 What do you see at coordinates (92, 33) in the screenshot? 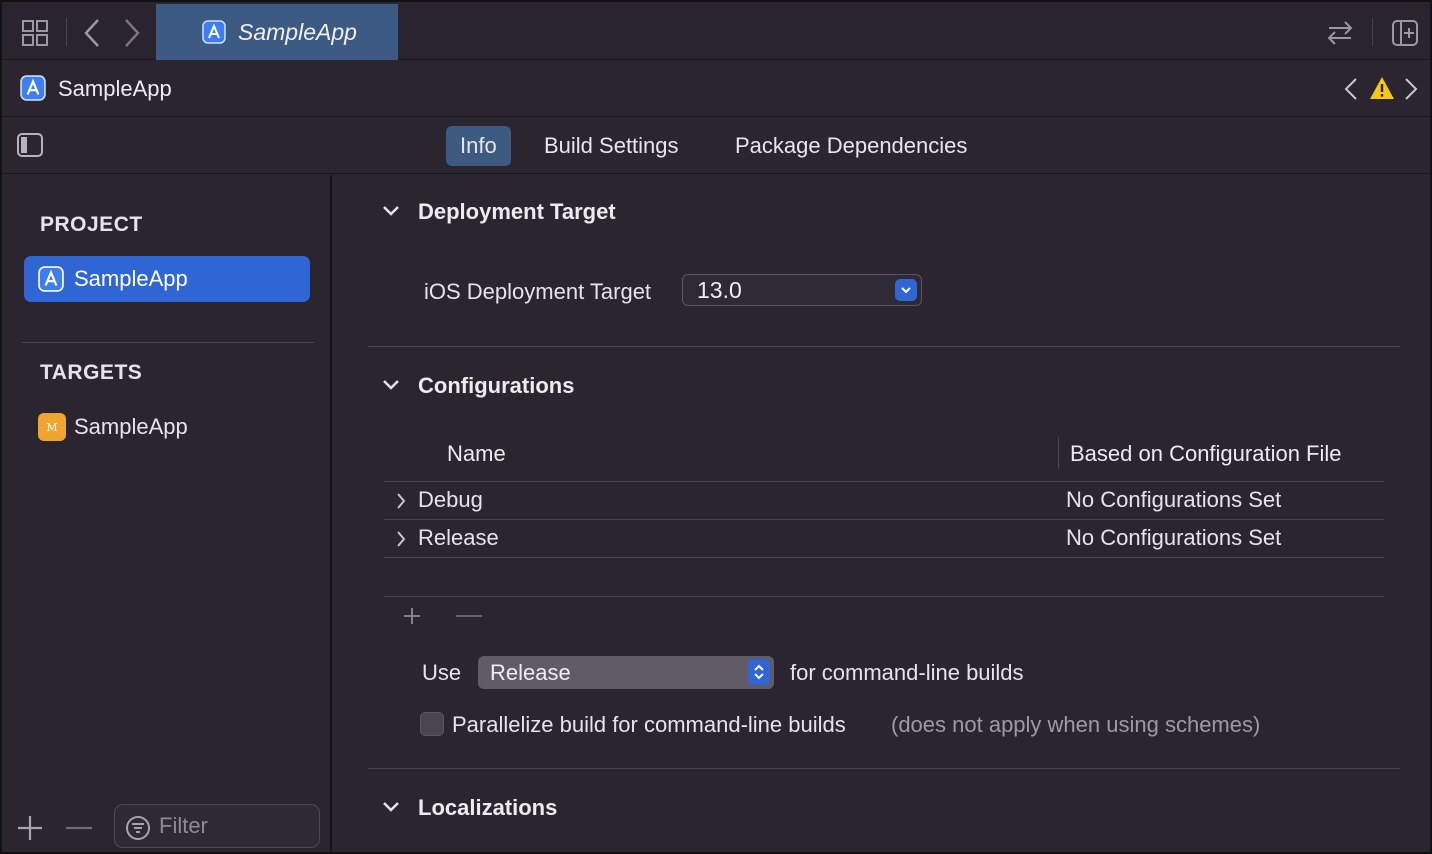
I see `back-chevron-icon` at bounding box center [92, 33].